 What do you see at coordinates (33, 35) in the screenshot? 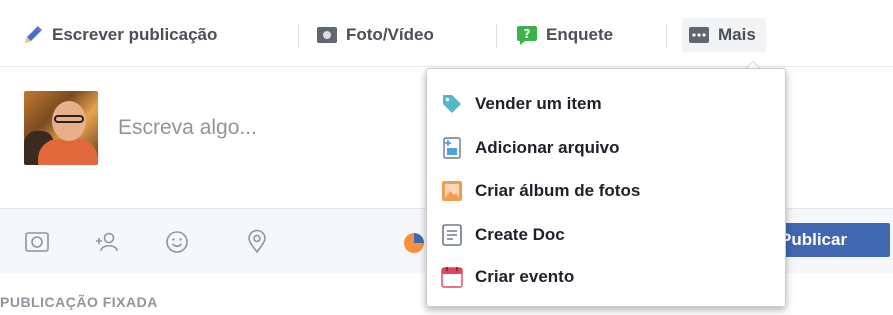
I see `pencil-icon` at bounding box center [33, 35].